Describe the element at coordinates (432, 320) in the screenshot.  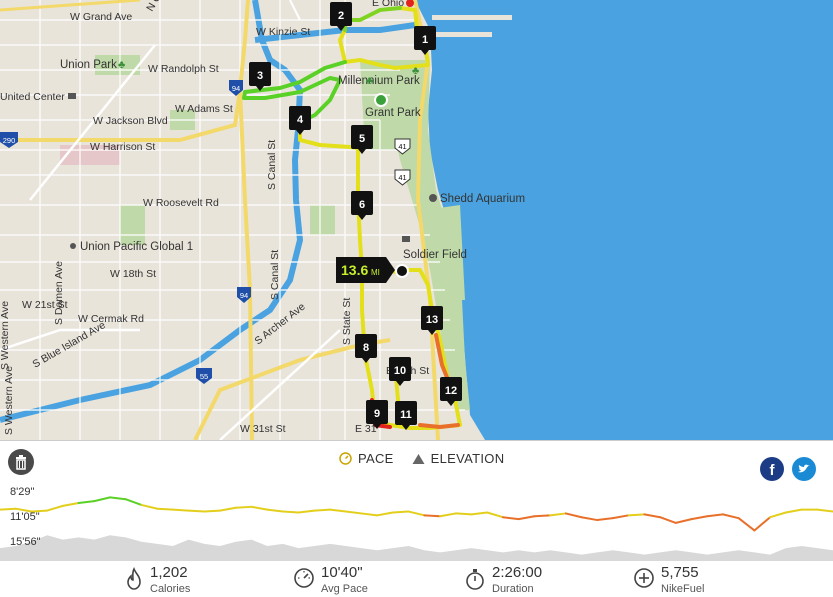
I see `svg-text: 13` at that location.